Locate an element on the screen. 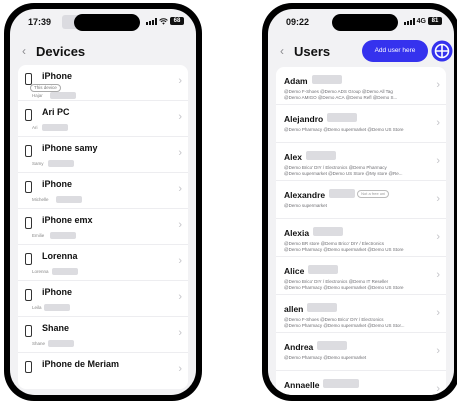 This screenshot has width=457, height=404. user-row: Annaelle › is located at coordinates (361, 383).